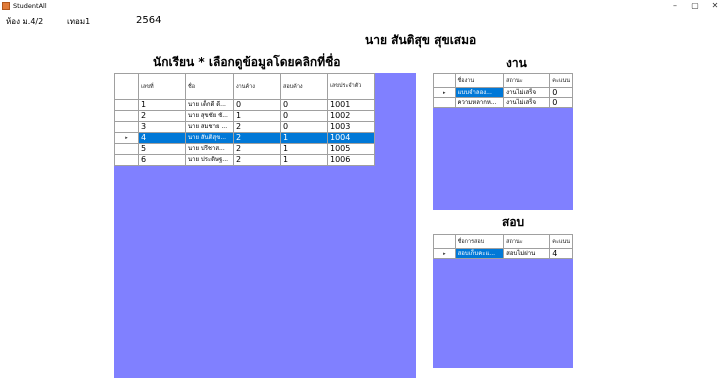  I want to click on room-label: ห้อง ม.4/2, so click(25, 21).